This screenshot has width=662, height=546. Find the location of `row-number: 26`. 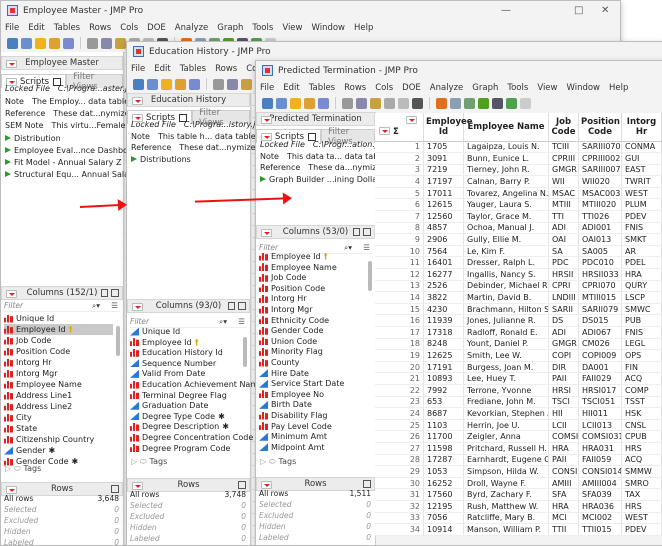

row-number: 26 is located at coordinates (399, 436).